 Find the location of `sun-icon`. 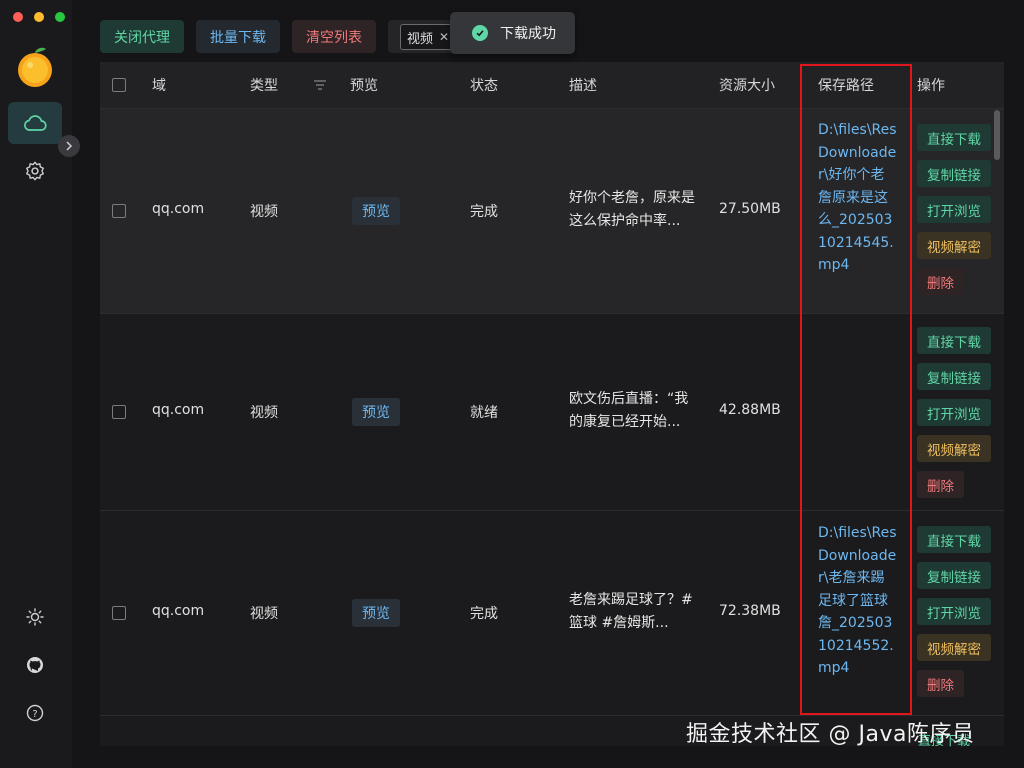

sun-icon is located at coordinates (35, 617).